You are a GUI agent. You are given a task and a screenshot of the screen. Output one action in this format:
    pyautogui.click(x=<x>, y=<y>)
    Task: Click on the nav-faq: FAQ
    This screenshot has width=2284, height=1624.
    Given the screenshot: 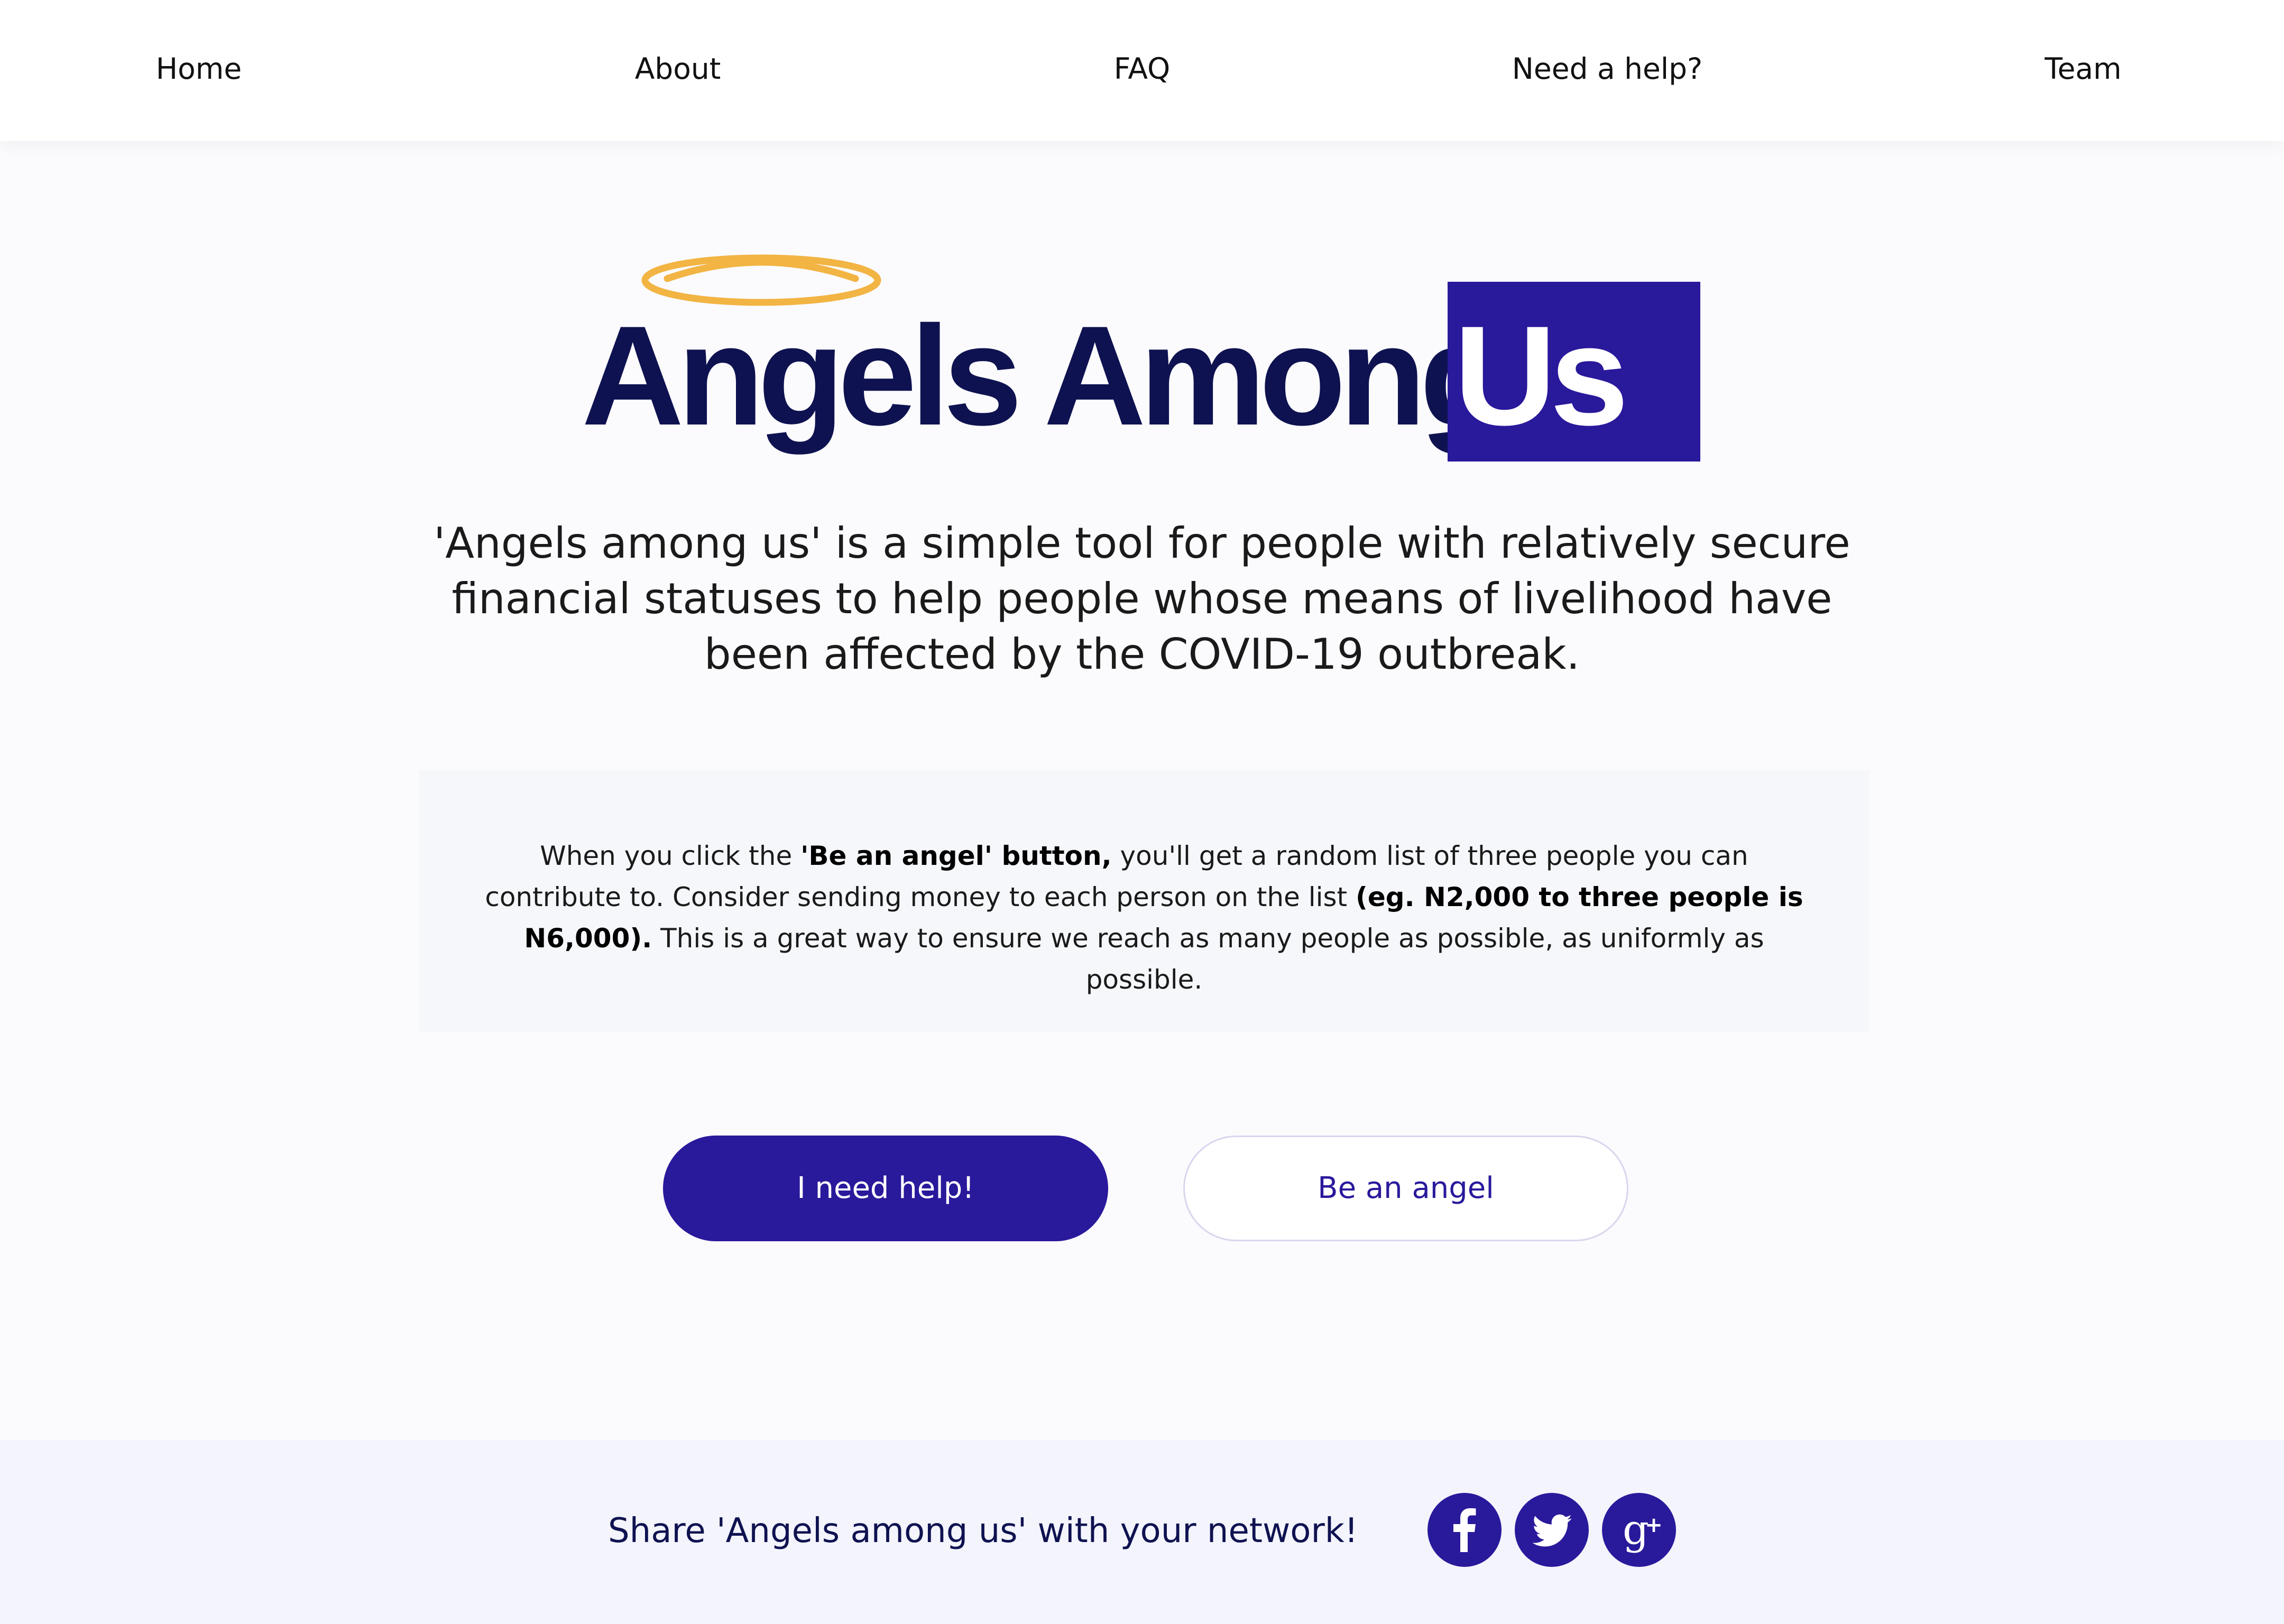 What is the action you would take?
    pyautogui.click(x=1142, y=69)
    